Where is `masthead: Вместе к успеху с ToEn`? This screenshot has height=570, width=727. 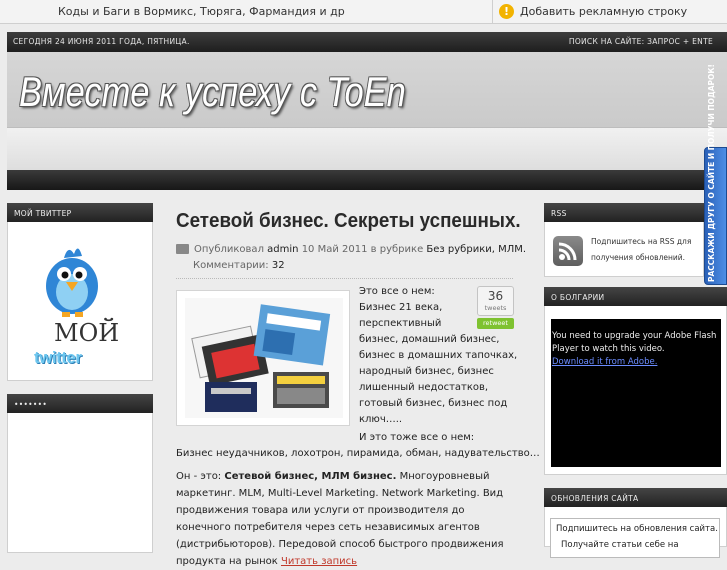
masthead: Вместе к успеху с ToEn is located at coordinates (367, 90).